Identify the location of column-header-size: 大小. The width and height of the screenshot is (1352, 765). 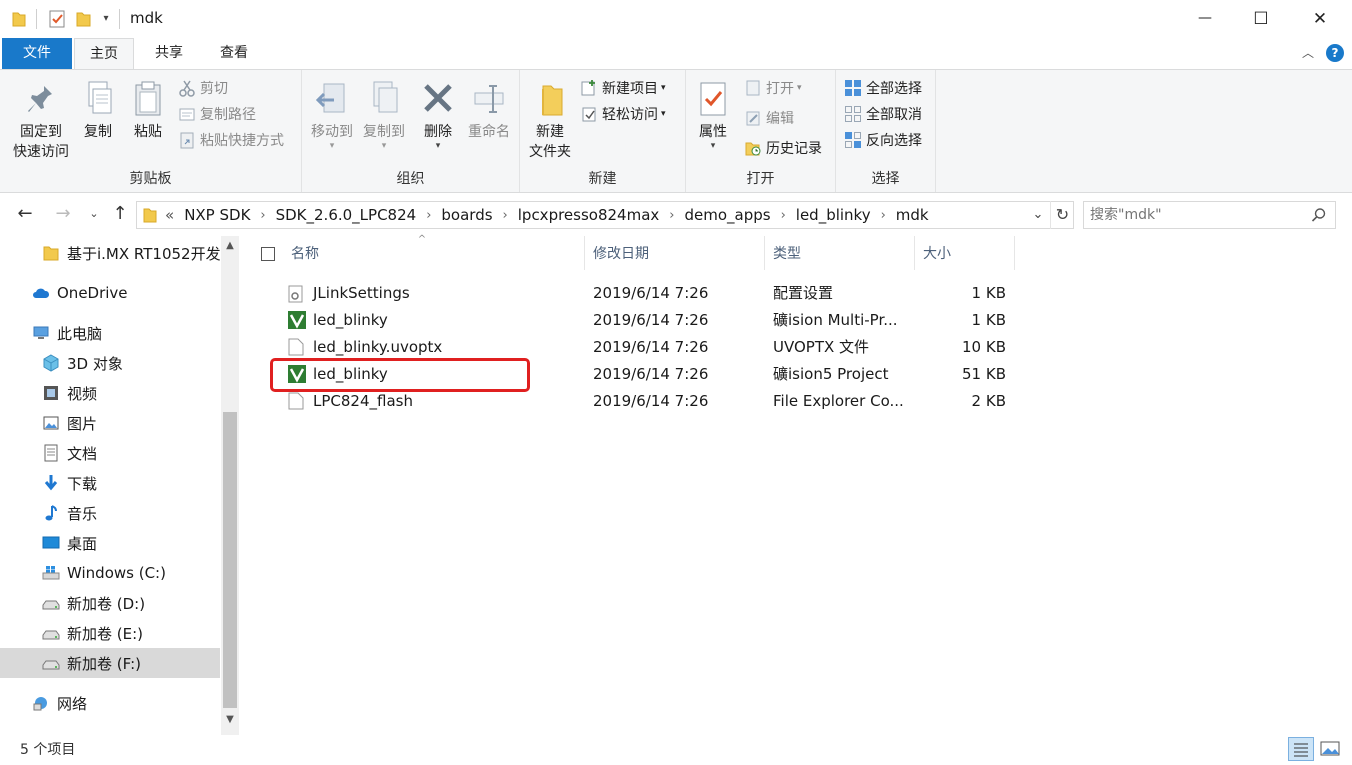
(965, 253).